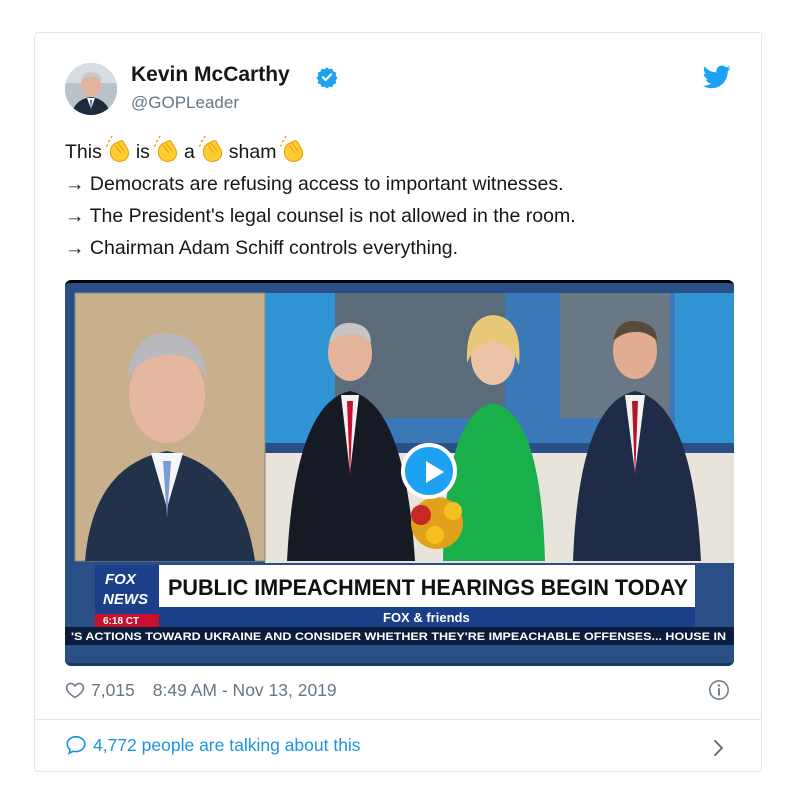 This screenshot has height=811, width=799. What do you see at coordinates (426, 617) in the screenshot?
I see `show-name: FOX & friends` at bounding box center [426, 617].